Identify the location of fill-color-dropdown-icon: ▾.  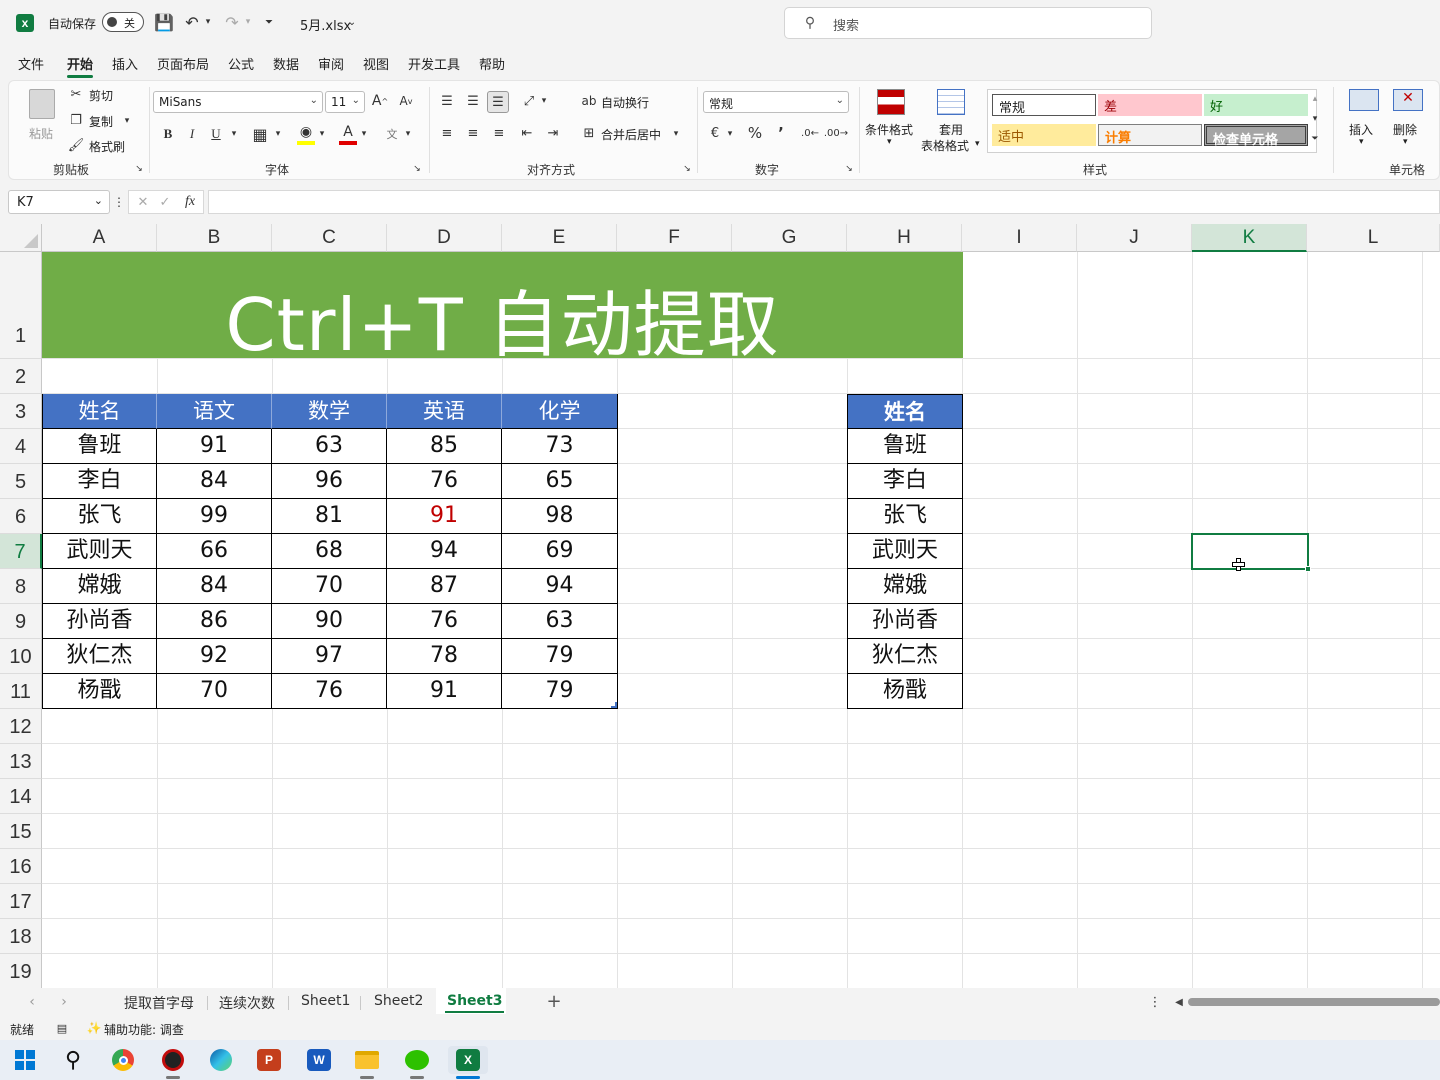
(322, 134).